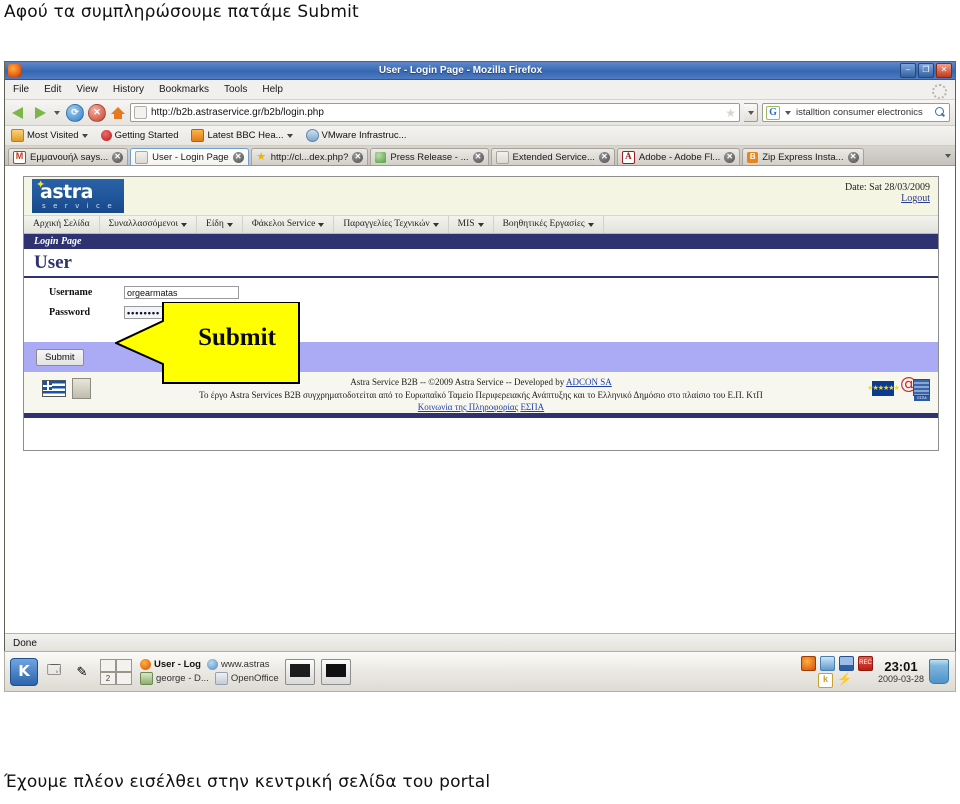  I want to click on task-label: OpenOffice, so click(254, 678).